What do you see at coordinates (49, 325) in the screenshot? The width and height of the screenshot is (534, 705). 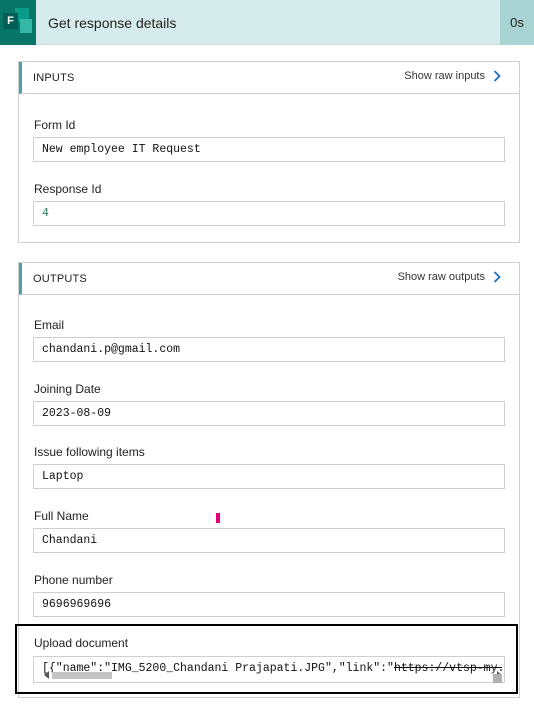 I see `email-label: Email` at bounding box center [49, 325].